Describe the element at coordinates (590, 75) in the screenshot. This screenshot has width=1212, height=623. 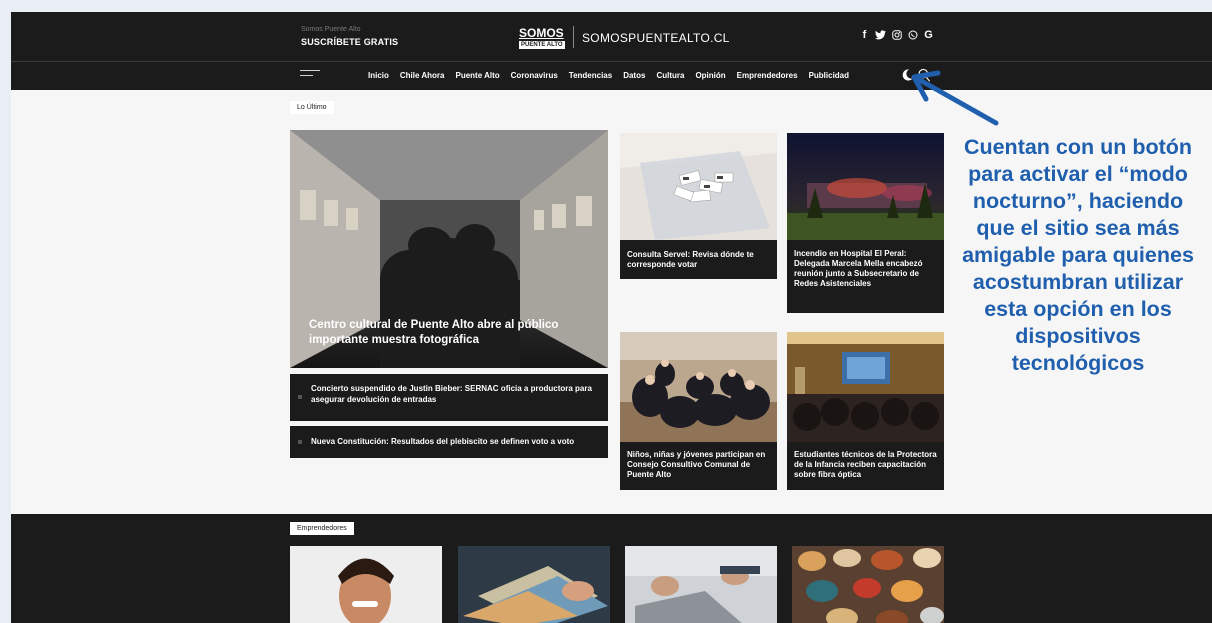
I see `nav-item-tendencias: Tendencias` at that location.